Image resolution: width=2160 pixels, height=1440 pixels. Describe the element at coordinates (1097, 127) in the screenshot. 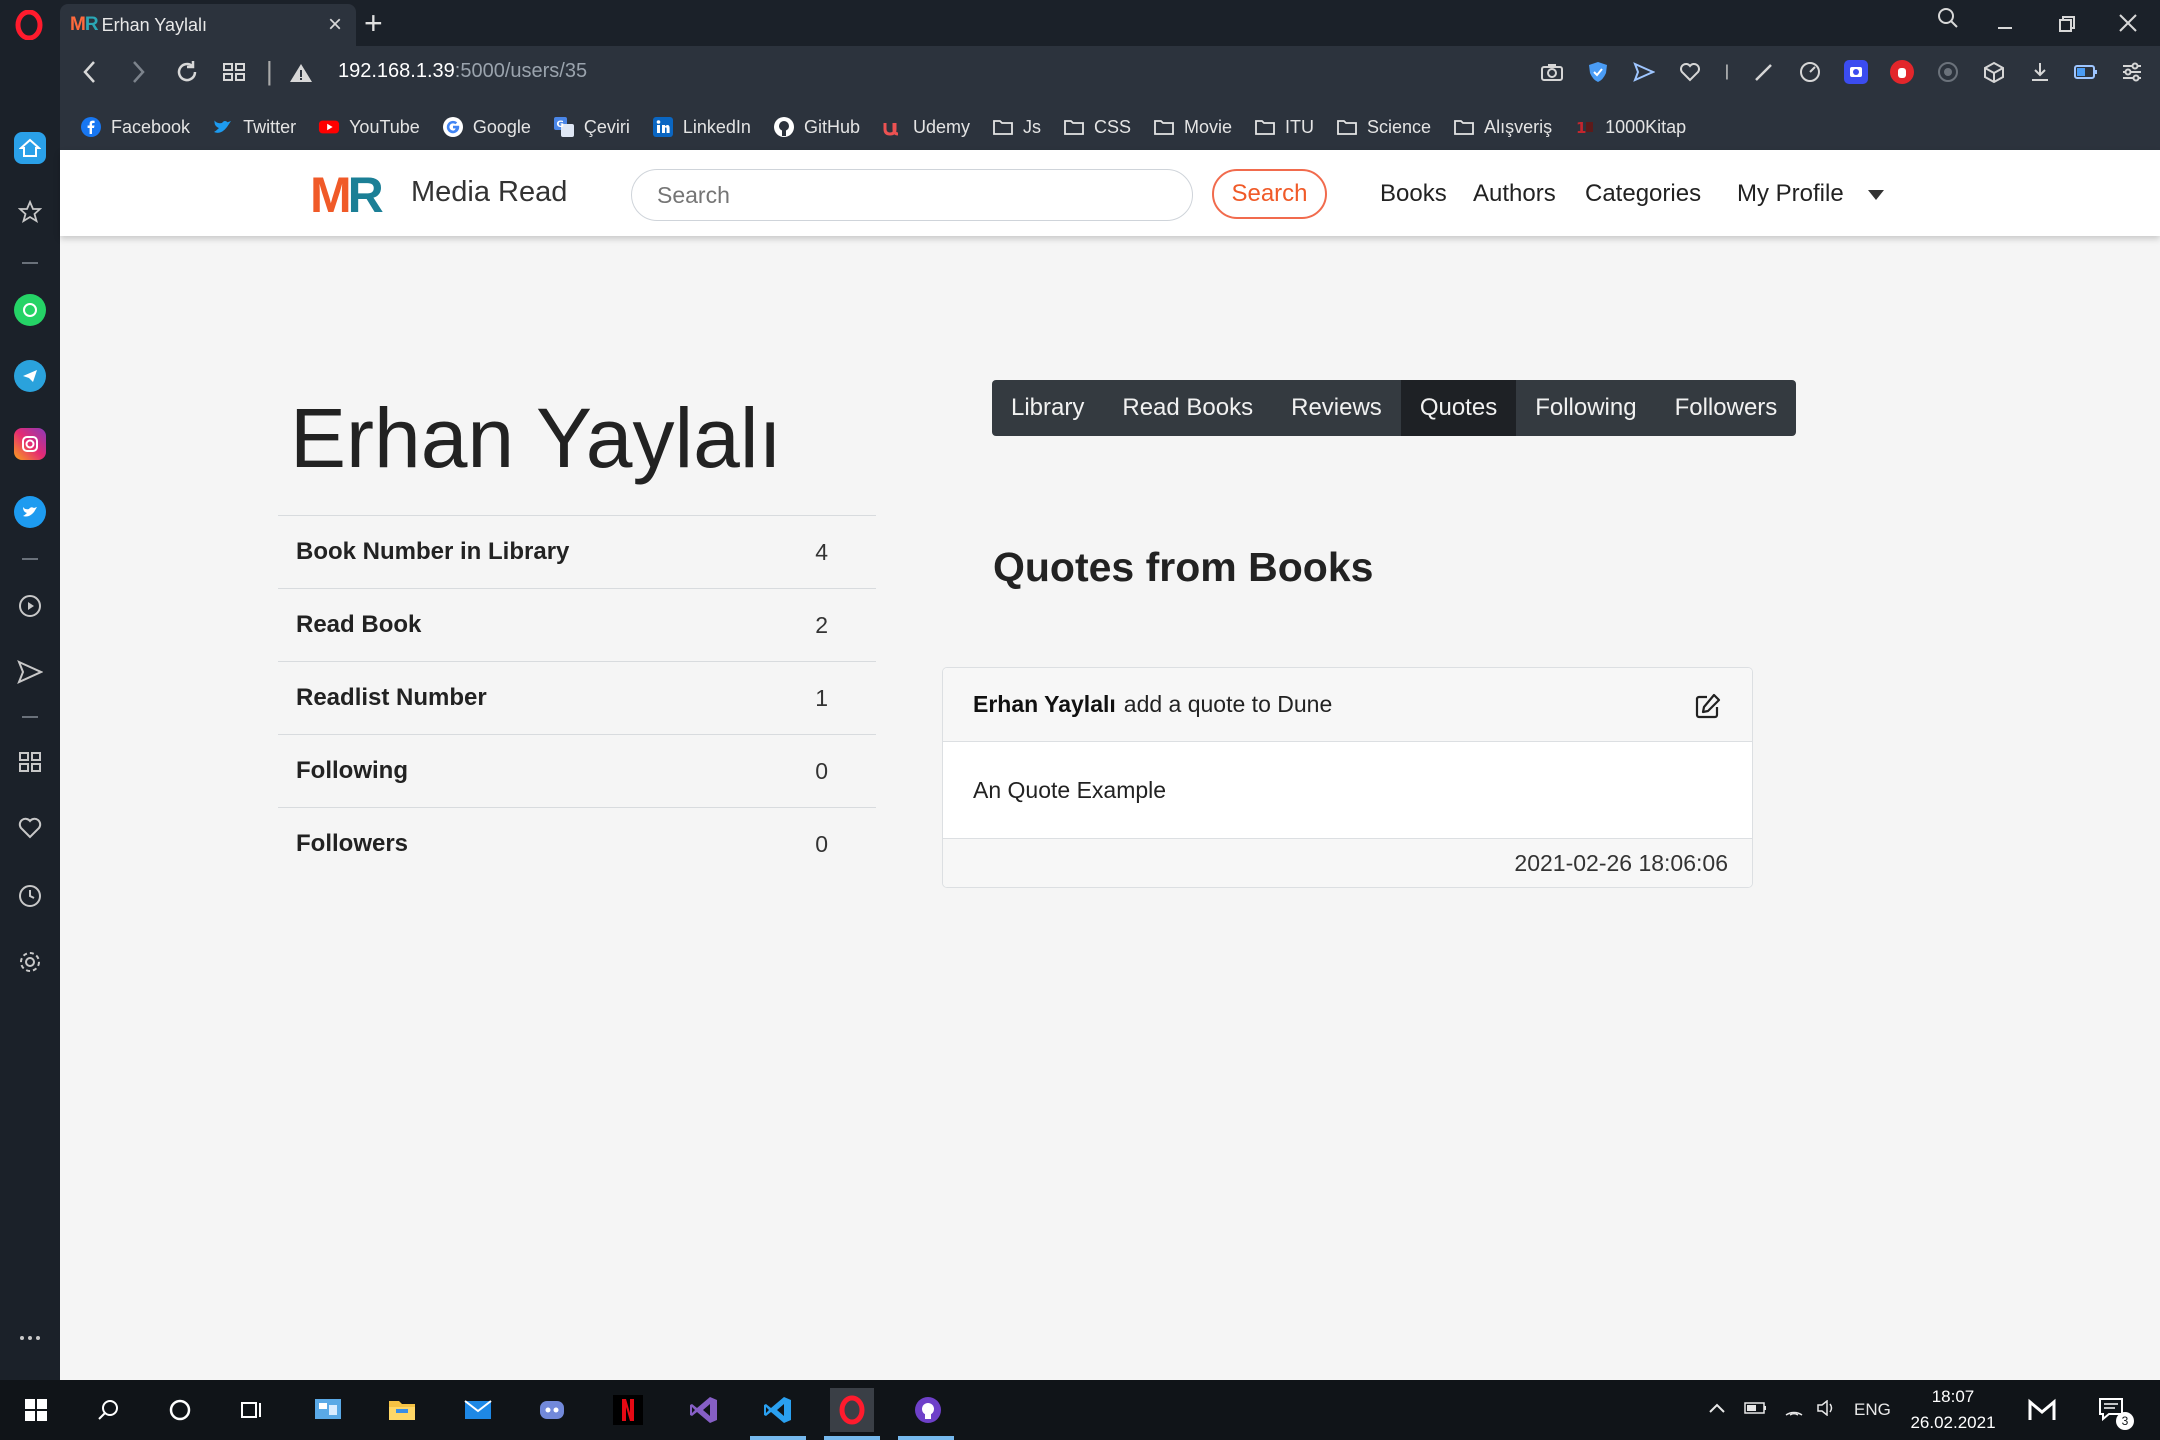

I see `bookmark-css: CSS` at that location.